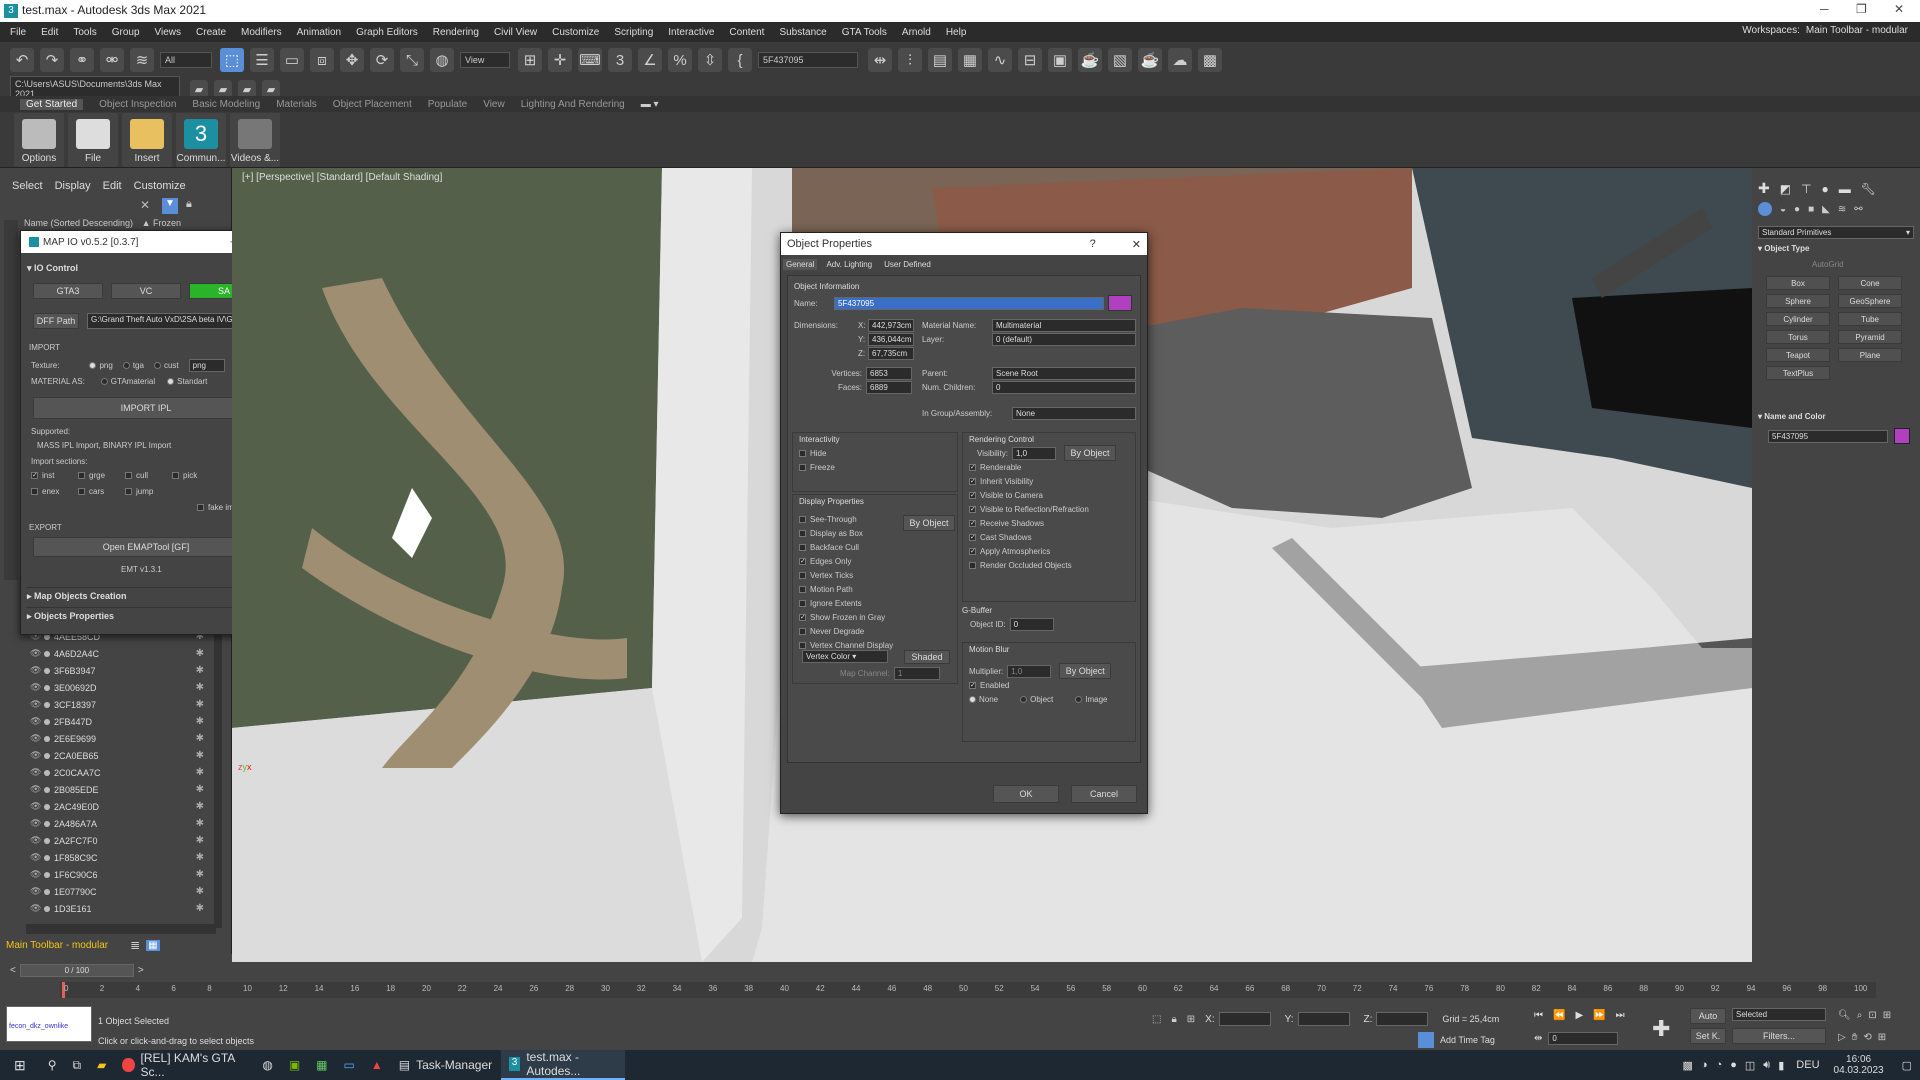  Describe the element at coordinates (1323, 1019) in the screenshot. I see `y-coord-field` at that location.